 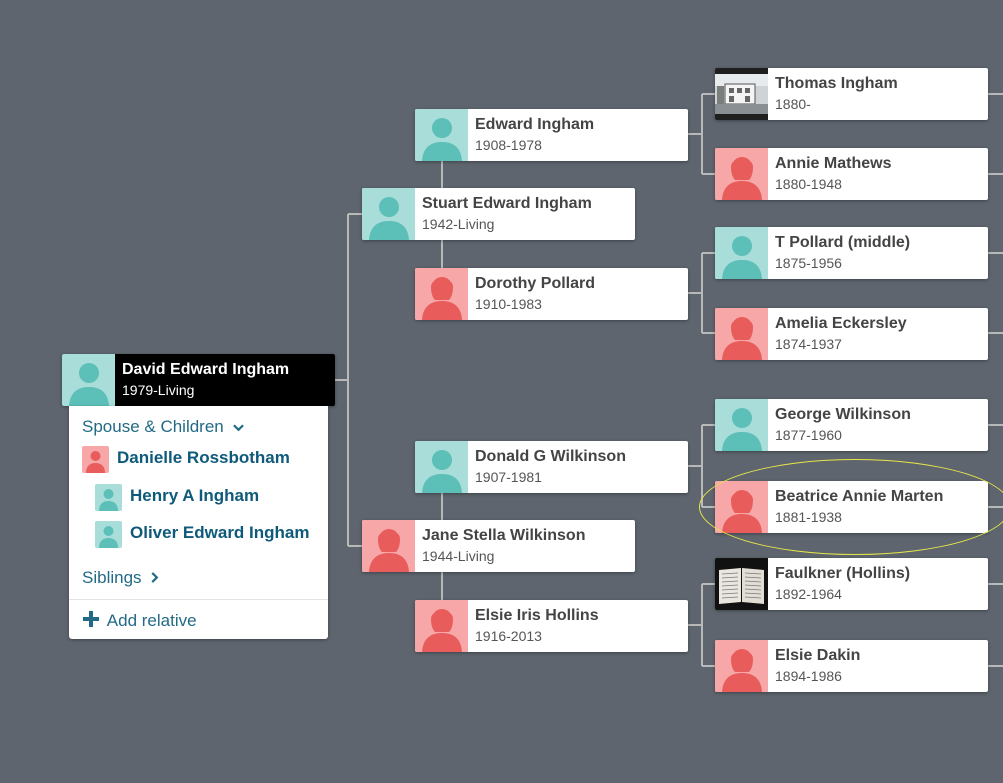 What do you see at coordinates (151, 620) in the screenshot?
I see `add-relative-label: Add relative` at bounding box center [151, 620].